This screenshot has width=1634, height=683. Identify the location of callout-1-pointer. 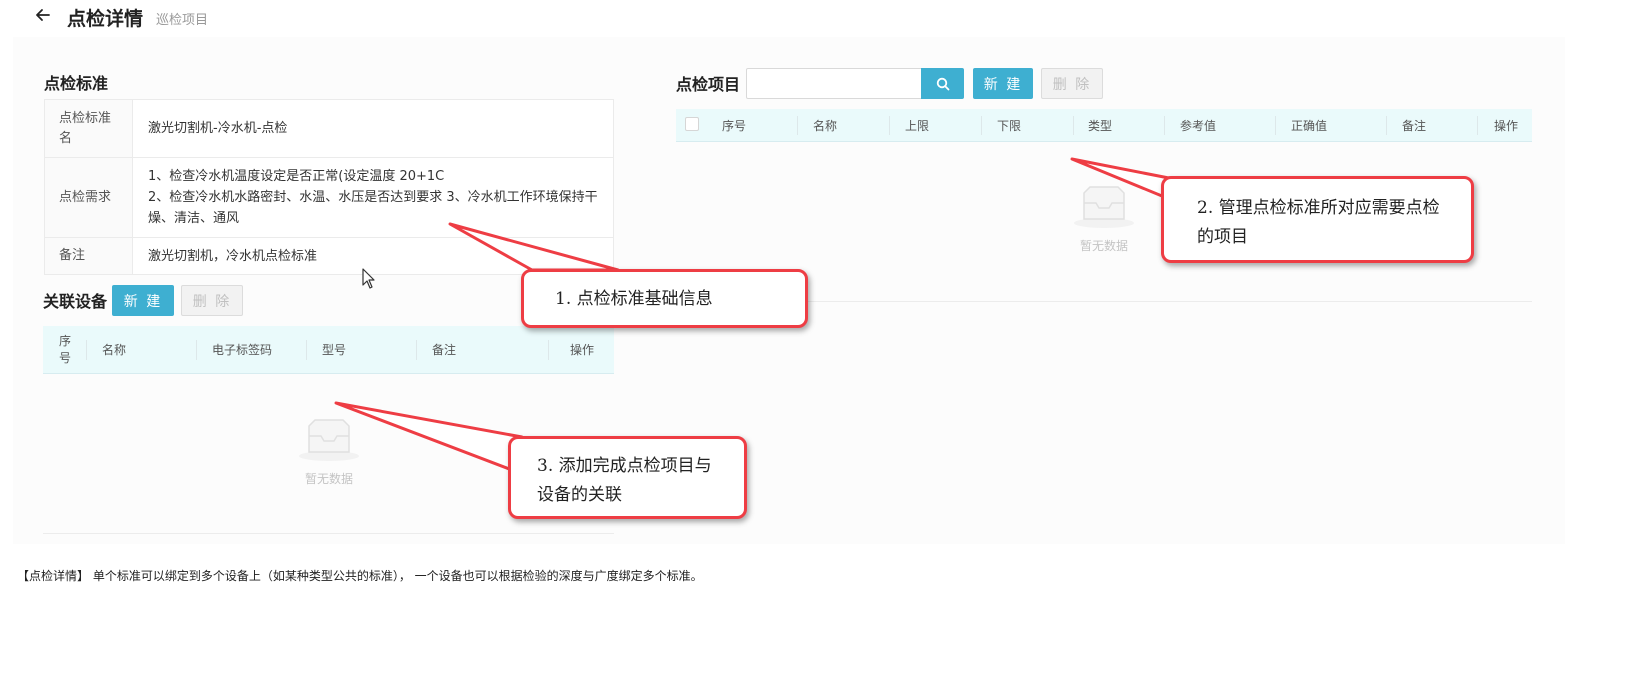
(534, 247).